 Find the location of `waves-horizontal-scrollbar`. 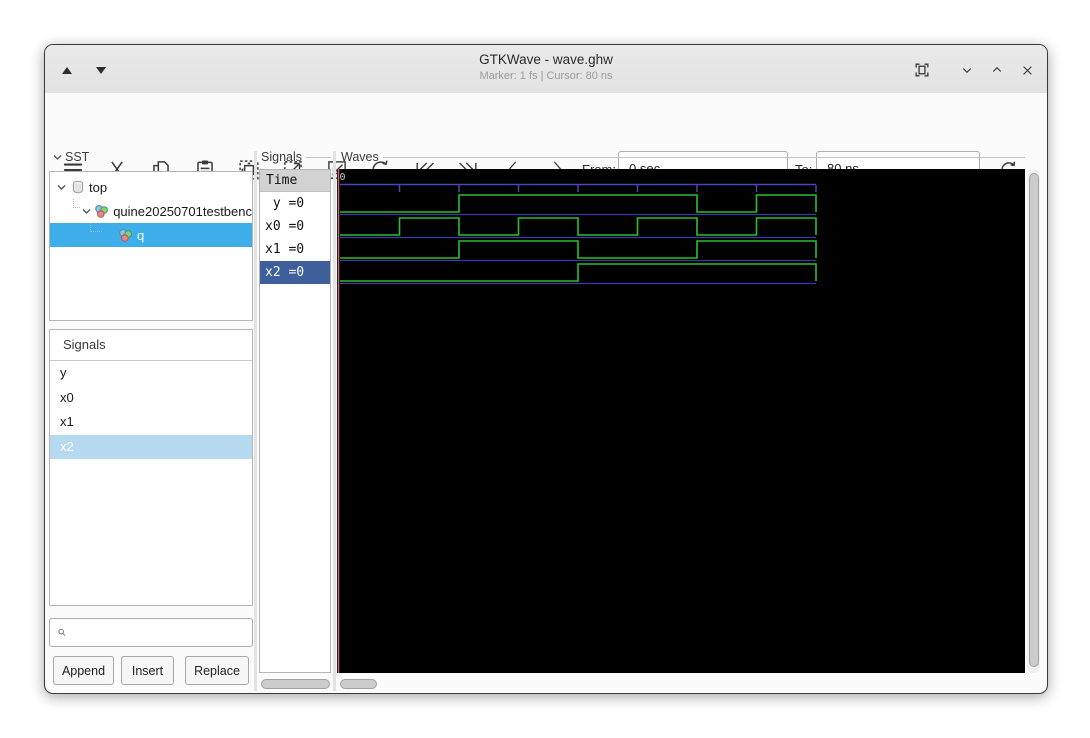

waves-horizontal-scrollbar is located at coordinates (358, 684).